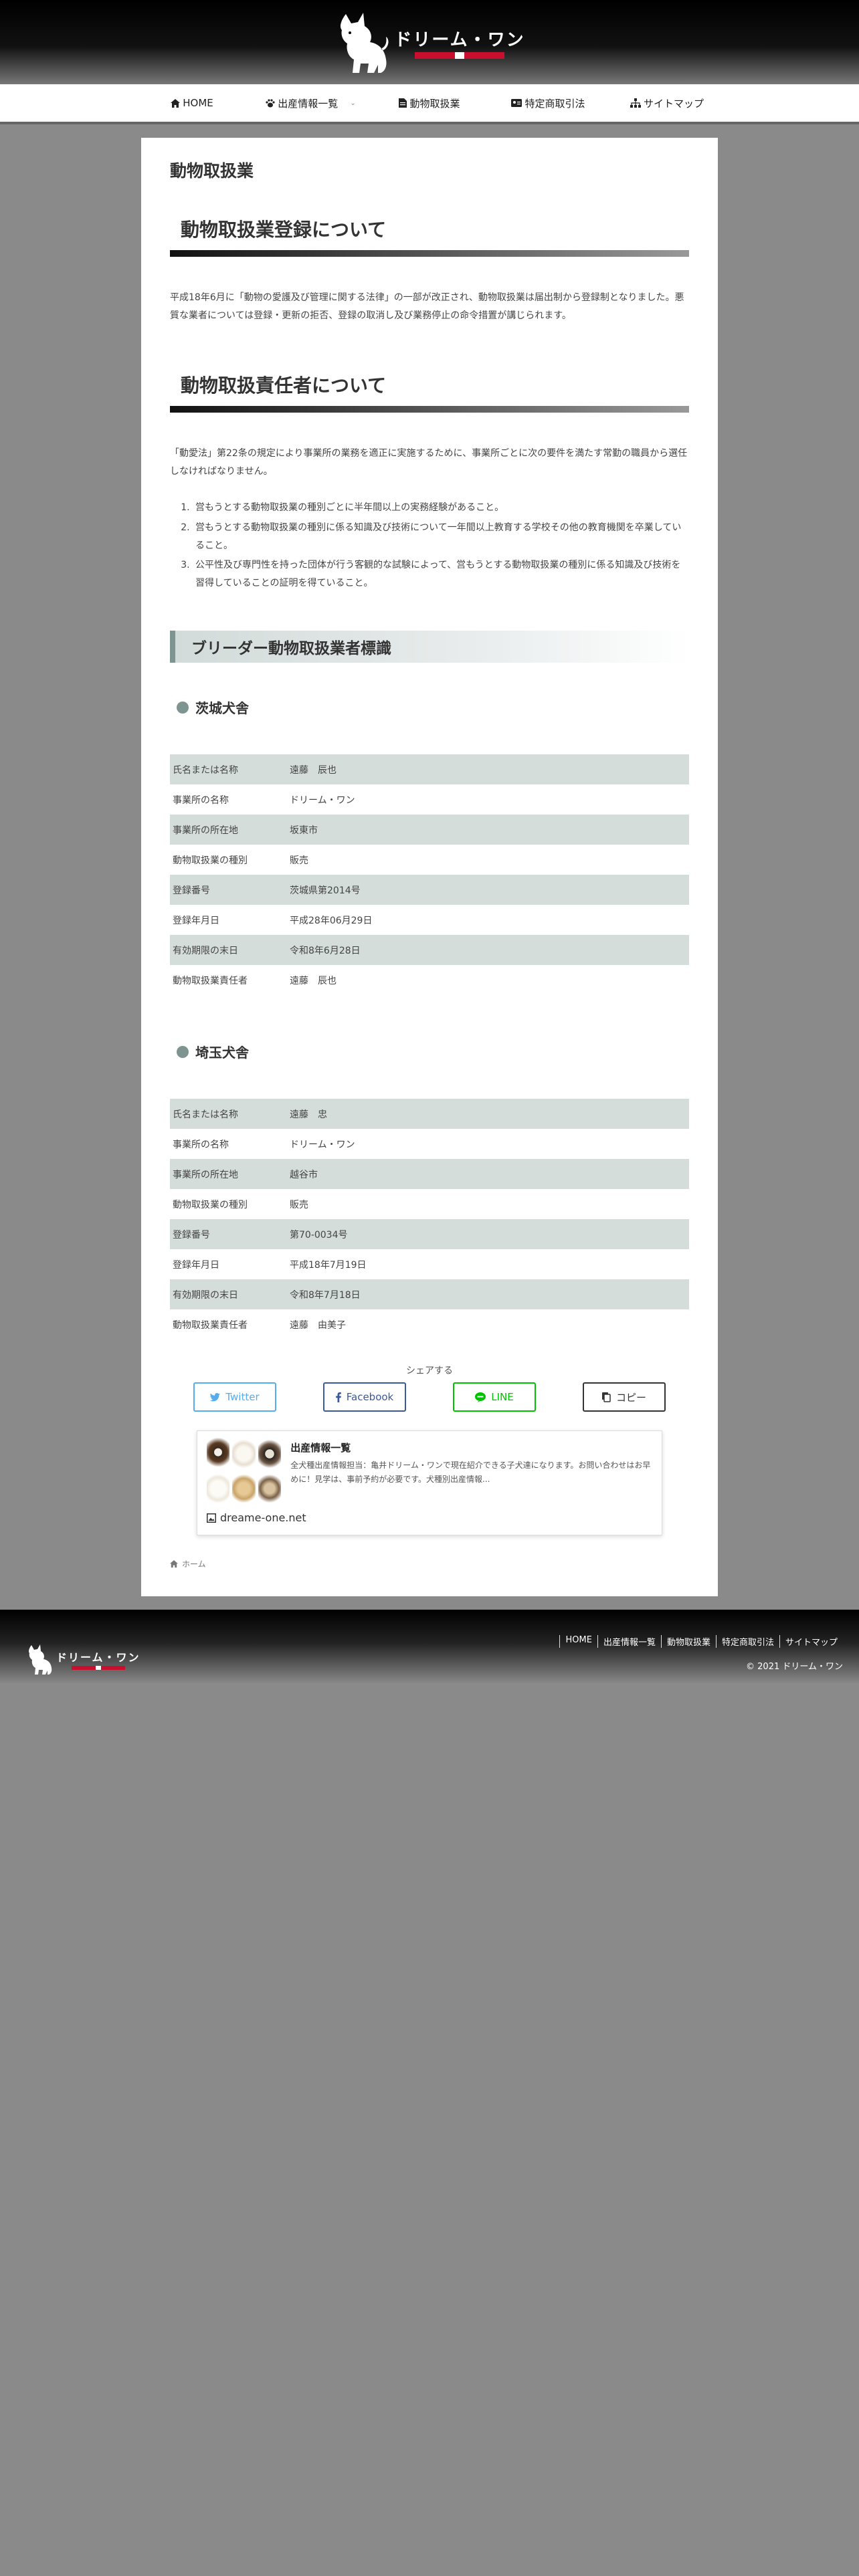  What do you see at coordinates (811, 1642) in the screenshot?
I see `footer-link-sitemap: サイトマップ` at bounding box center [811, 1642].